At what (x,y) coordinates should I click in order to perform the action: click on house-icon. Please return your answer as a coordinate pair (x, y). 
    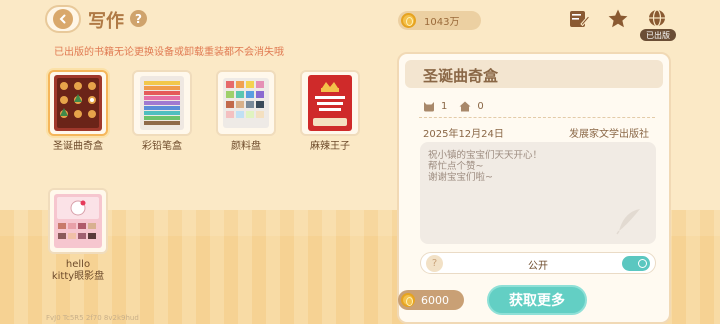
    Looking at the image, I should click on (465, 106).